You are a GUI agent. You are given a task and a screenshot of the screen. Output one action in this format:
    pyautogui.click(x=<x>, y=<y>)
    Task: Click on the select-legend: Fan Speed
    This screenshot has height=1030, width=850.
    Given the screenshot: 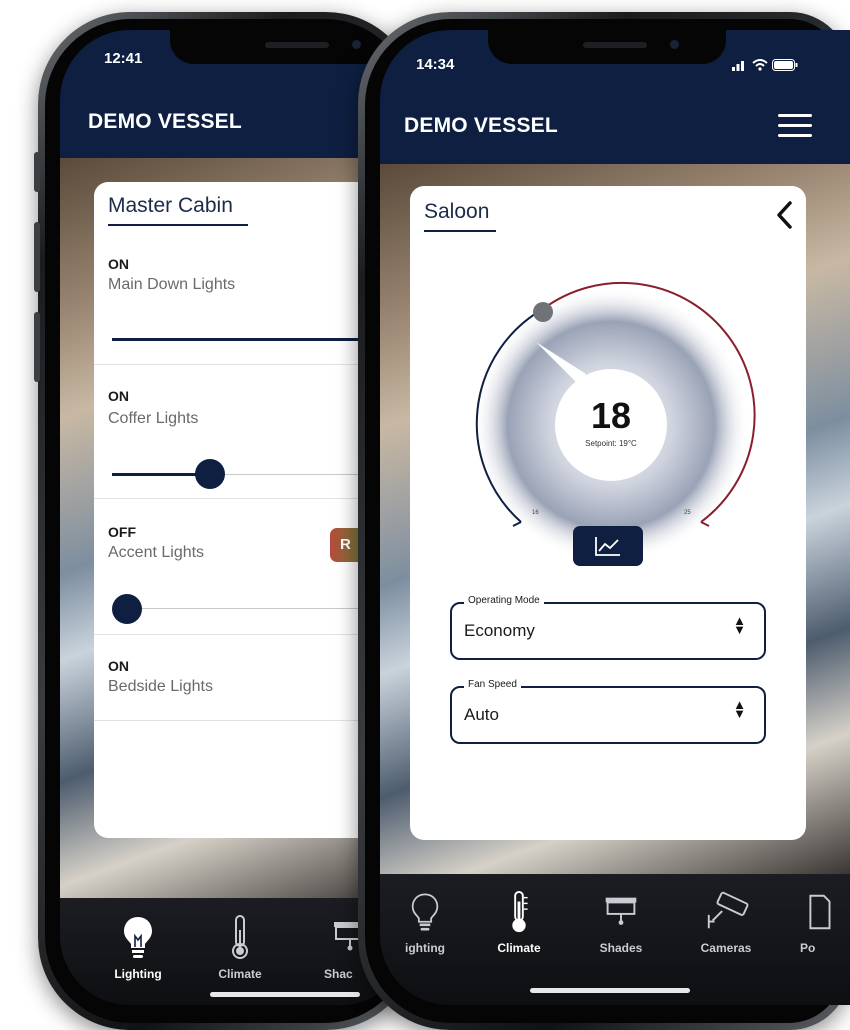 What is the action you would take?
    pyautogui.click(x=492, y=684)
    